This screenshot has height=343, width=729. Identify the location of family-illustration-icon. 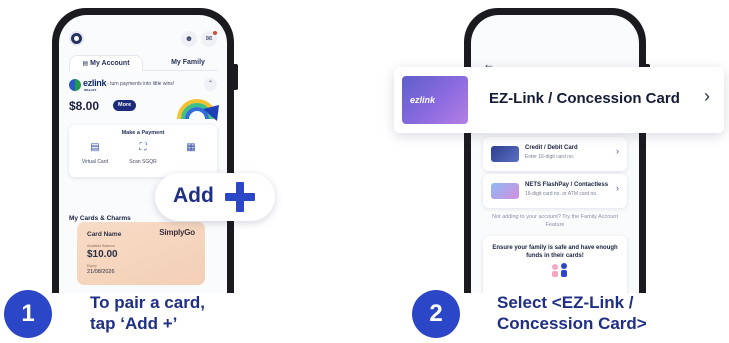
(559, 270).